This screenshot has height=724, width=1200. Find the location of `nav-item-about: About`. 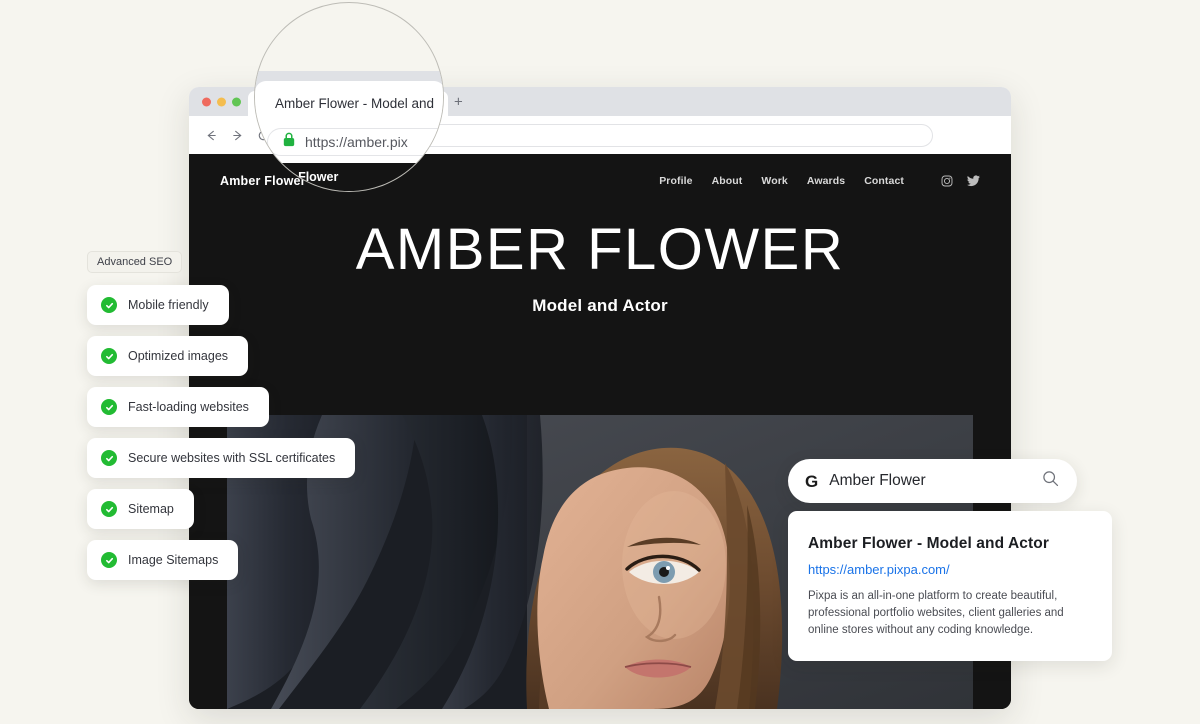

nav-item-about: About is located at coordinates (727, 181).